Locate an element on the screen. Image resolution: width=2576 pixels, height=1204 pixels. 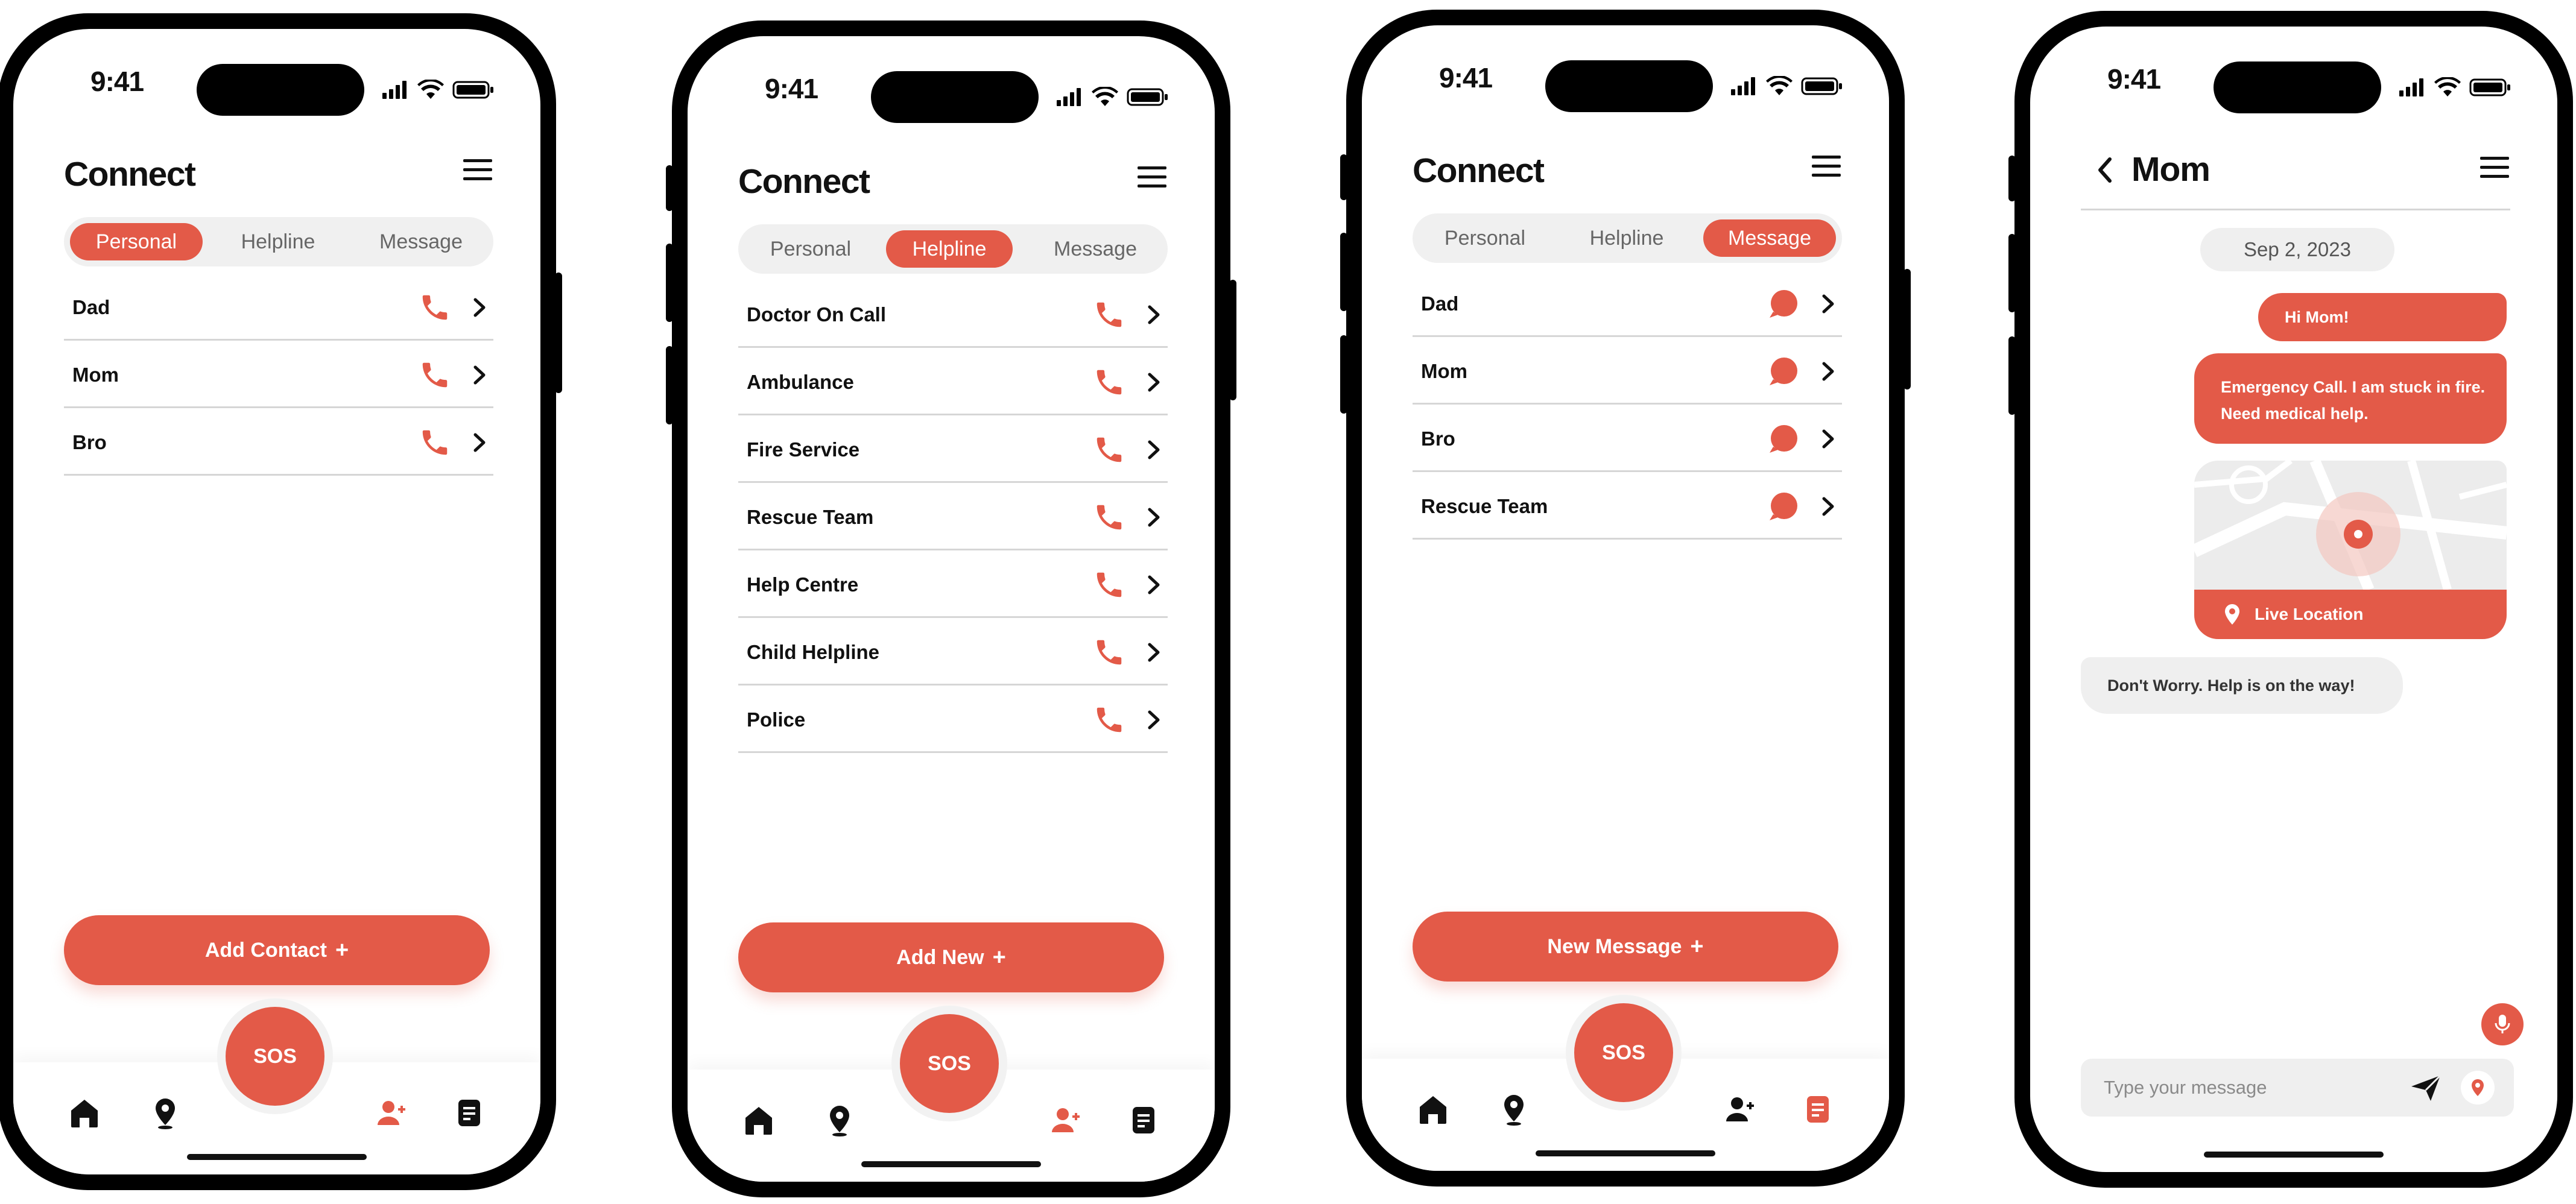
message-bubble-incoming: Don't Worry. Help is on the way! is located at coordinates (2242, 685).